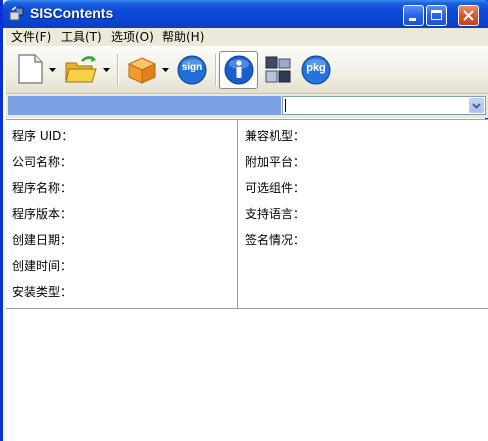  I want to click on field-company-name: 公司名称：, so click(42, 162).